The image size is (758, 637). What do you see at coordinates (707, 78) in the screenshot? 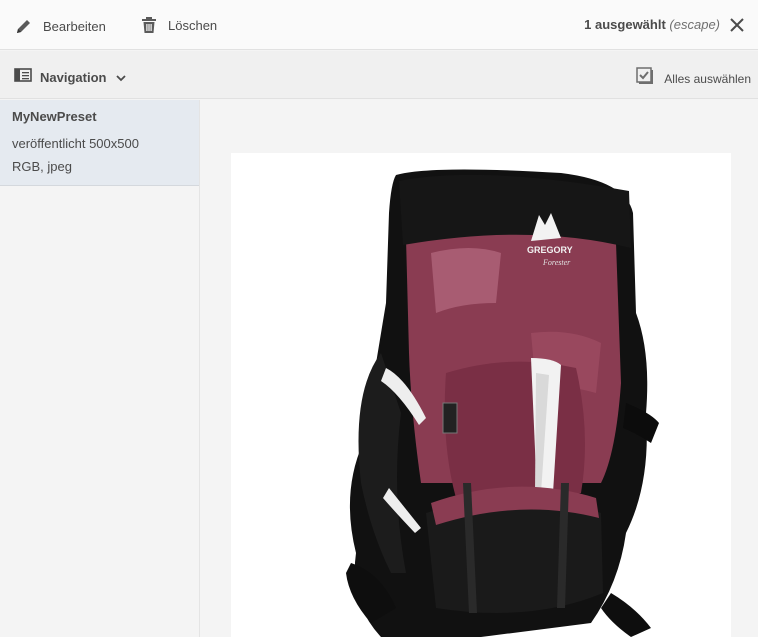
I see `select-all-label: Alles auswählen` at bounding box center [707, 78].